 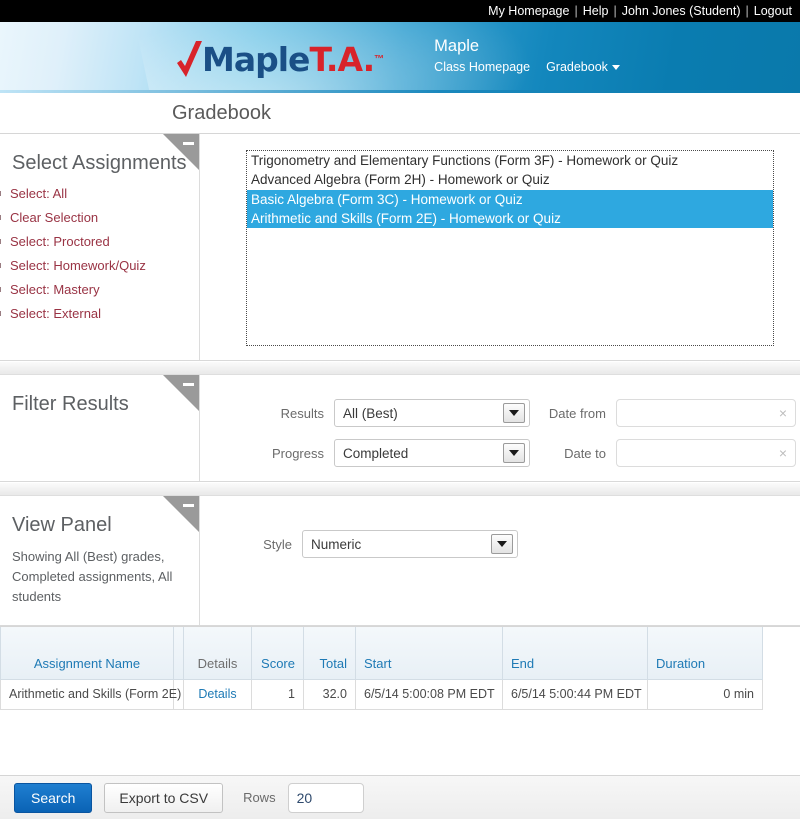 I want to click on nav-gradebook-label: Gradebook, so click(x=577, y=67).